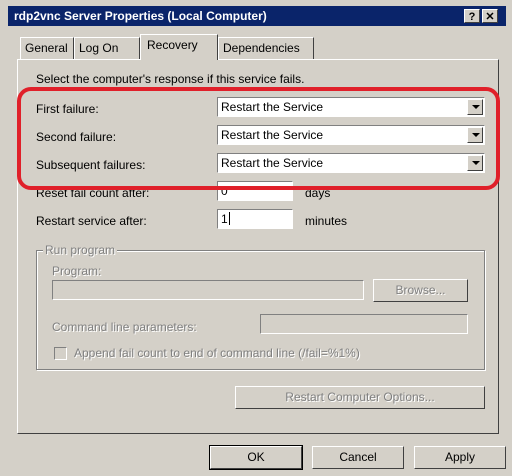  What do you see at coordinates (460, 457) in the screenshot?
I see `apply-button: Apply` at bounding box center [460, 457].